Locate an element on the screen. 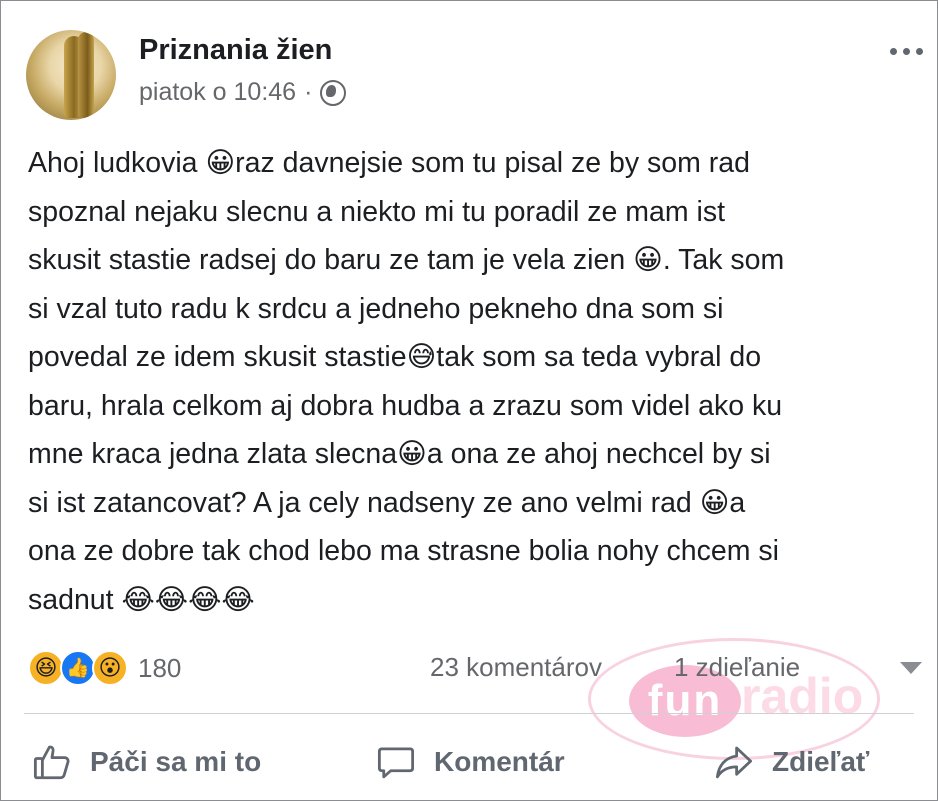 The image size is (938, 801). comment-icon is located at coordinates (396, 762).